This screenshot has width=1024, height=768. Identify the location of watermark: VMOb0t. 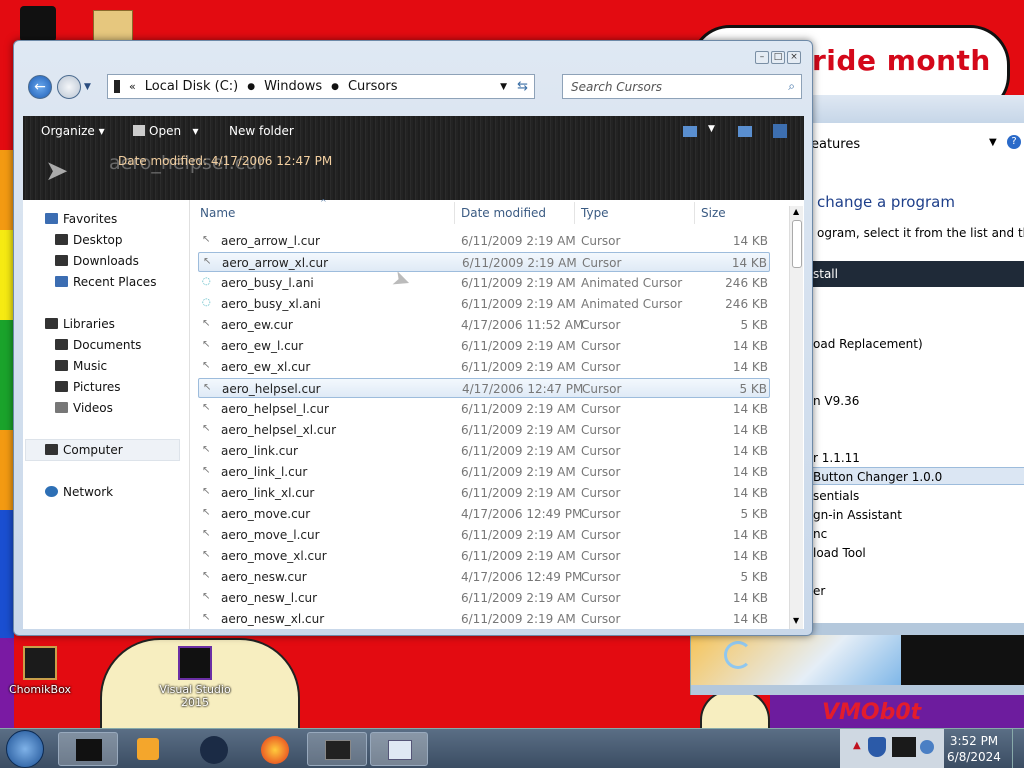
(872, 712).